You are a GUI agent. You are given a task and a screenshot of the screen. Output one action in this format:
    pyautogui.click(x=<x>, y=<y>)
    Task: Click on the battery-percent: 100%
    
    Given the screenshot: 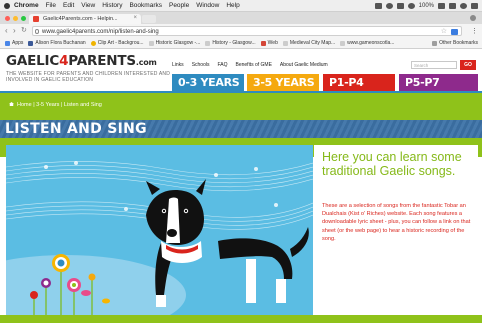 What is the action you would take?
    pyautogui.click(x=426, y=5)
    